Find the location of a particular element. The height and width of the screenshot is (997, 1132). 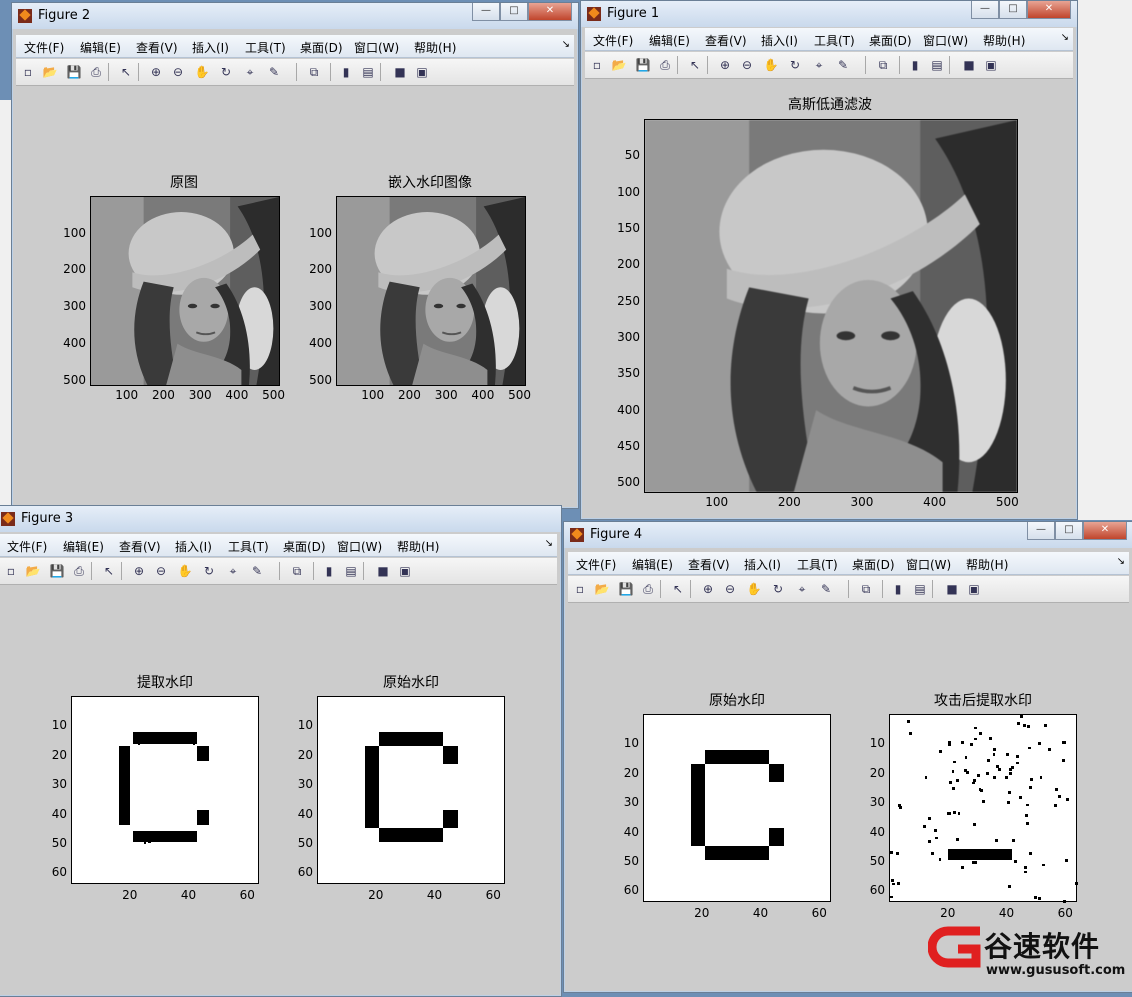

title-bar: Figure 2 — □ ✕ is located at coordinates (295, 16).